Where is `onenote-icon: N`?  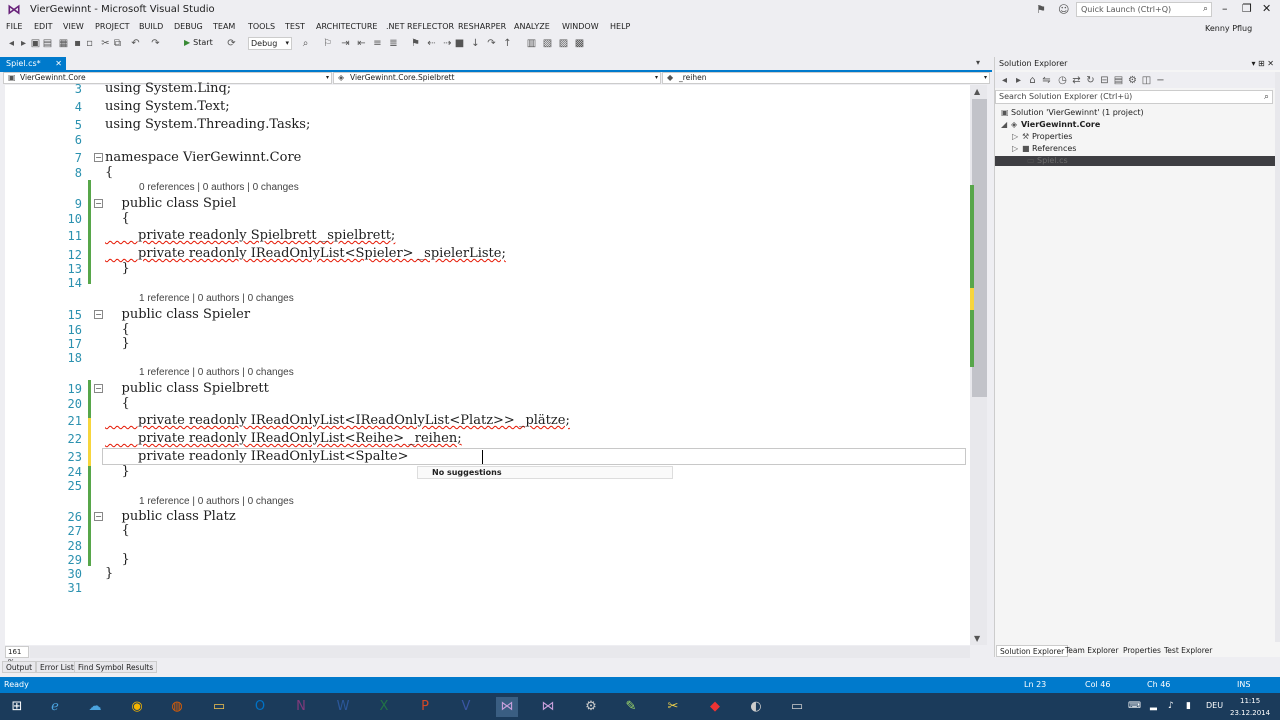 onenote-icon: N is located at coordinates (301, 707).